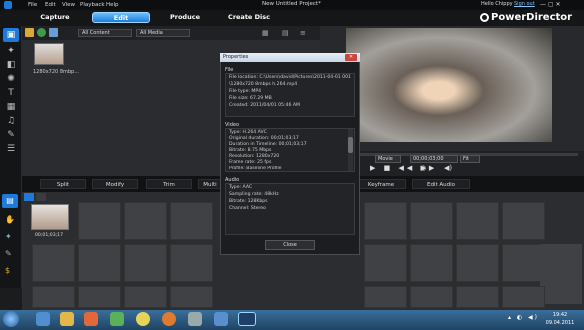 This screenshot has height=330, width=584. What do you see at coordinates (8, 253) in the screenshot?
I see `tools-icon: ✎` at bounding box center [8, 253].